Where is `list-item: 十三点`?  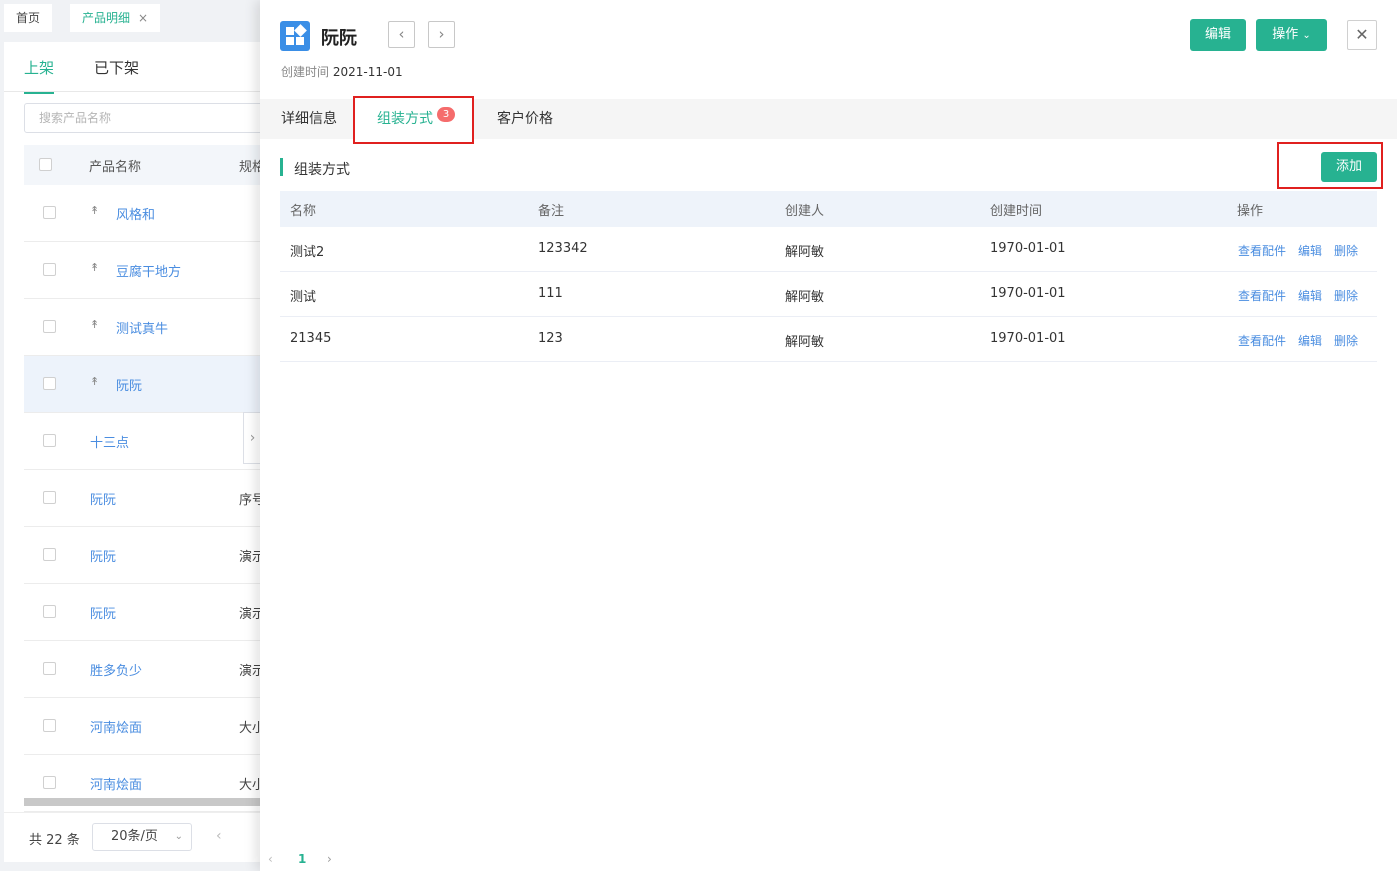
list-item: 十三点 is located at coordinates (149, 441).